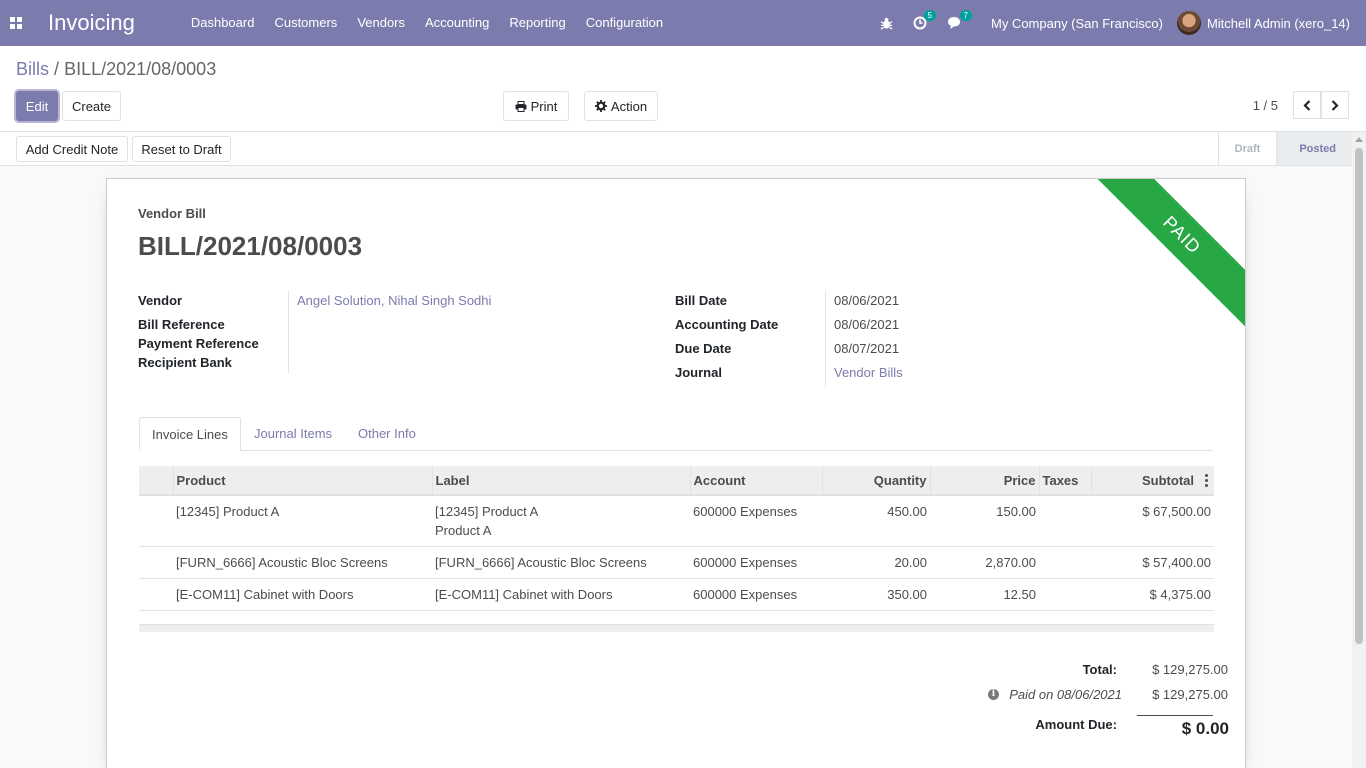  I want to click on cell-product: [FURN_6666] Acoustic Bloc Screens, so click(302, 562).